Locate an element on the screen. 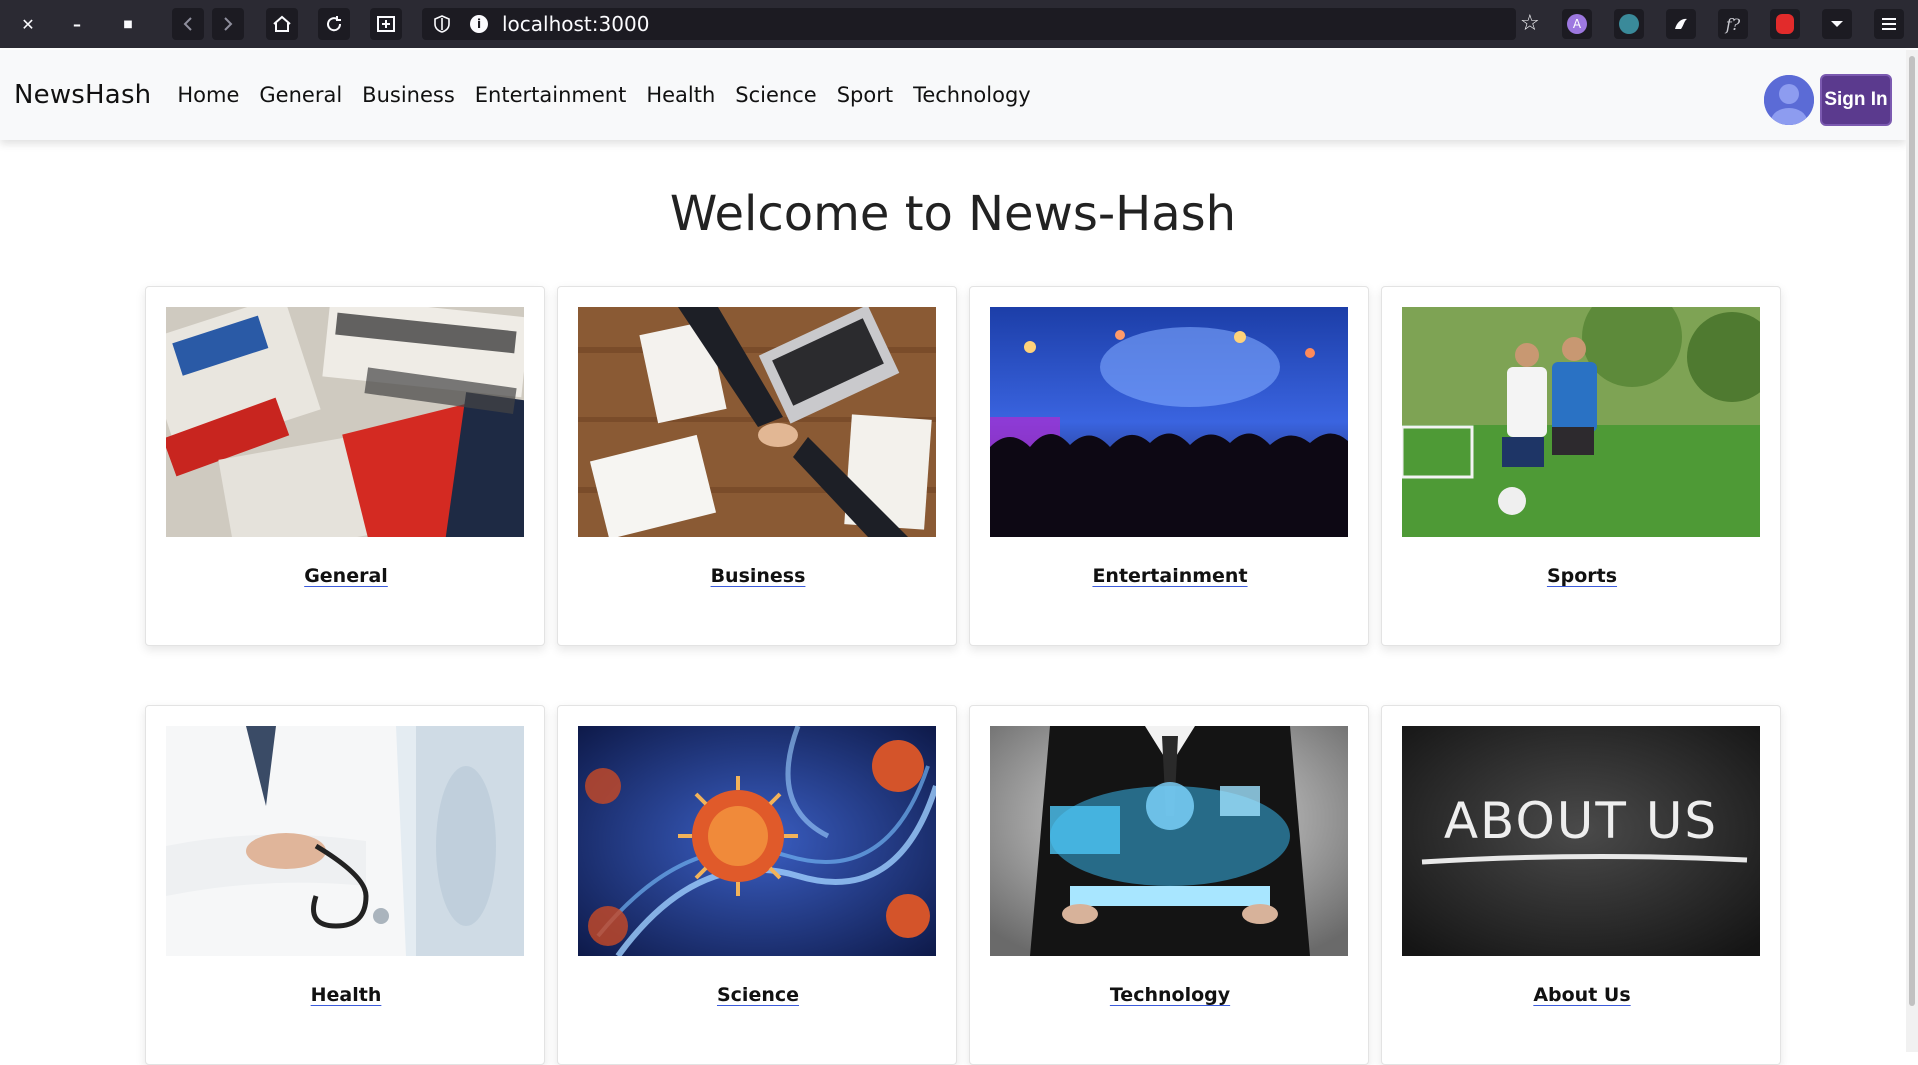 This screenshot has width=1918, height=1065. nav-link-entertainment: Entertainment is located at coordinates (551, 95).